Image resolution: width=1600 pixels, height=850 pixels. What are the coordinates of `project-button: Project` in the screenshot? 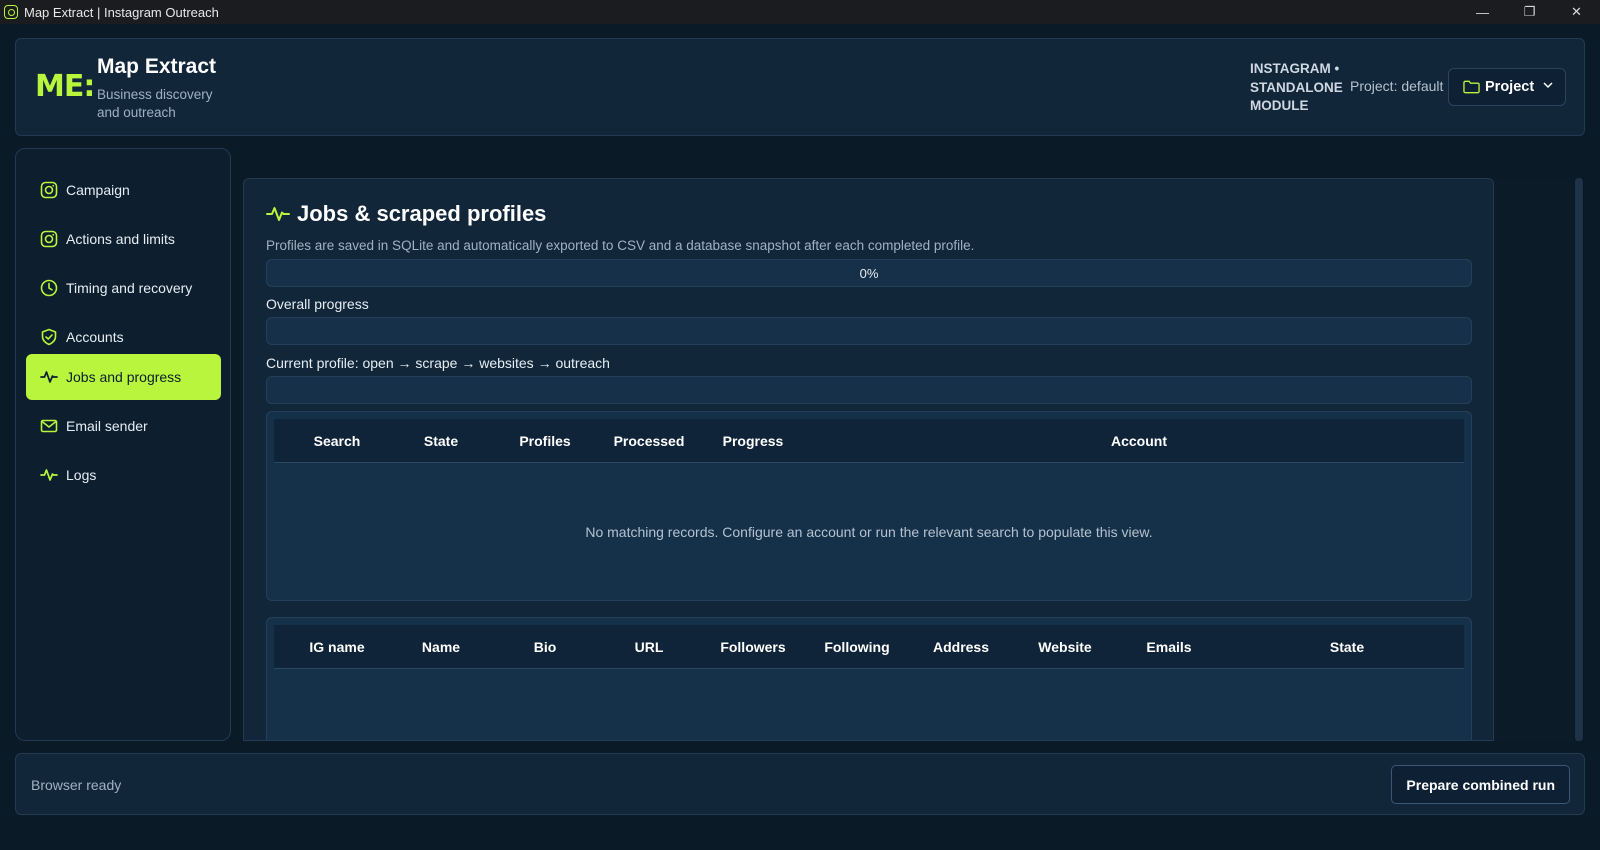 It's located at (1507, 87).